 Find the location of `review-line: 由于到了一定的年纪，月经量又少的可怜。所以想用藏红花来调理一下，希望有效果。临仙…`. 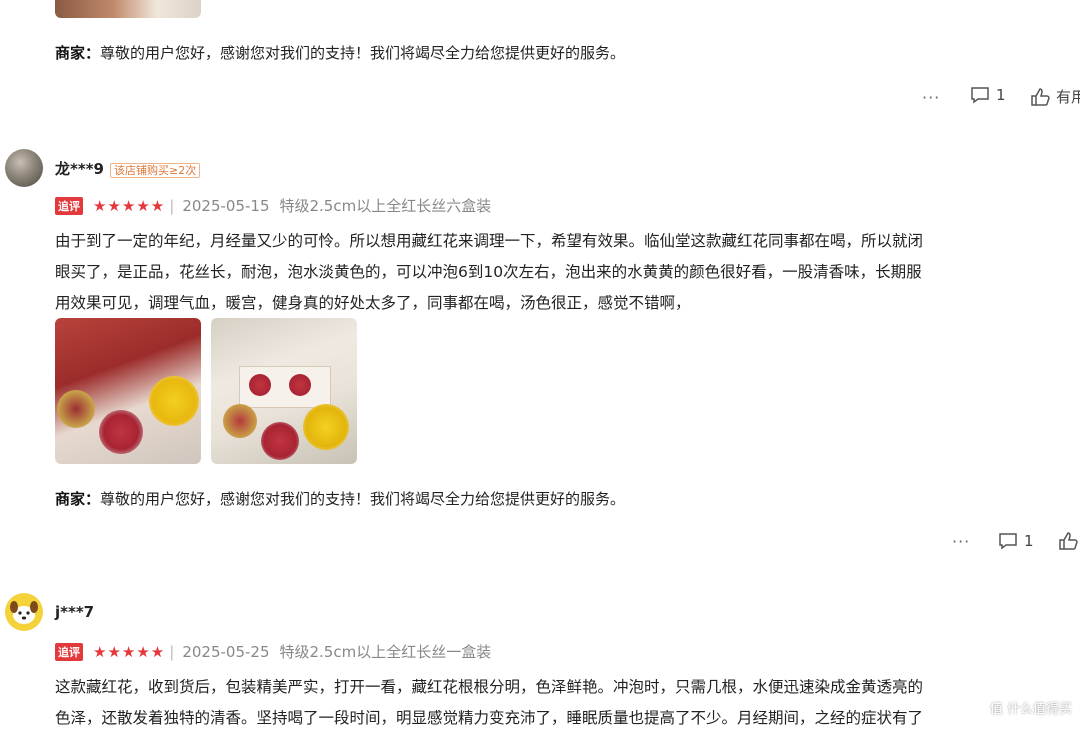

review-line: 由于到了一定的年纪，月经量又少的可怜。所以想用藏红花来调理一下，希望有效果。临仙… is located at coordinates (489, 241).